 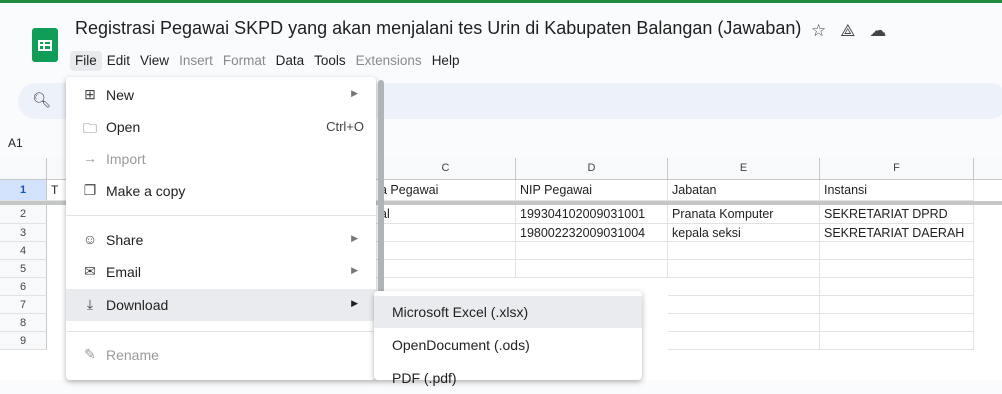 I want to click on title-icons: ☆ ⟁ ☁, so click(x=848, y=31).